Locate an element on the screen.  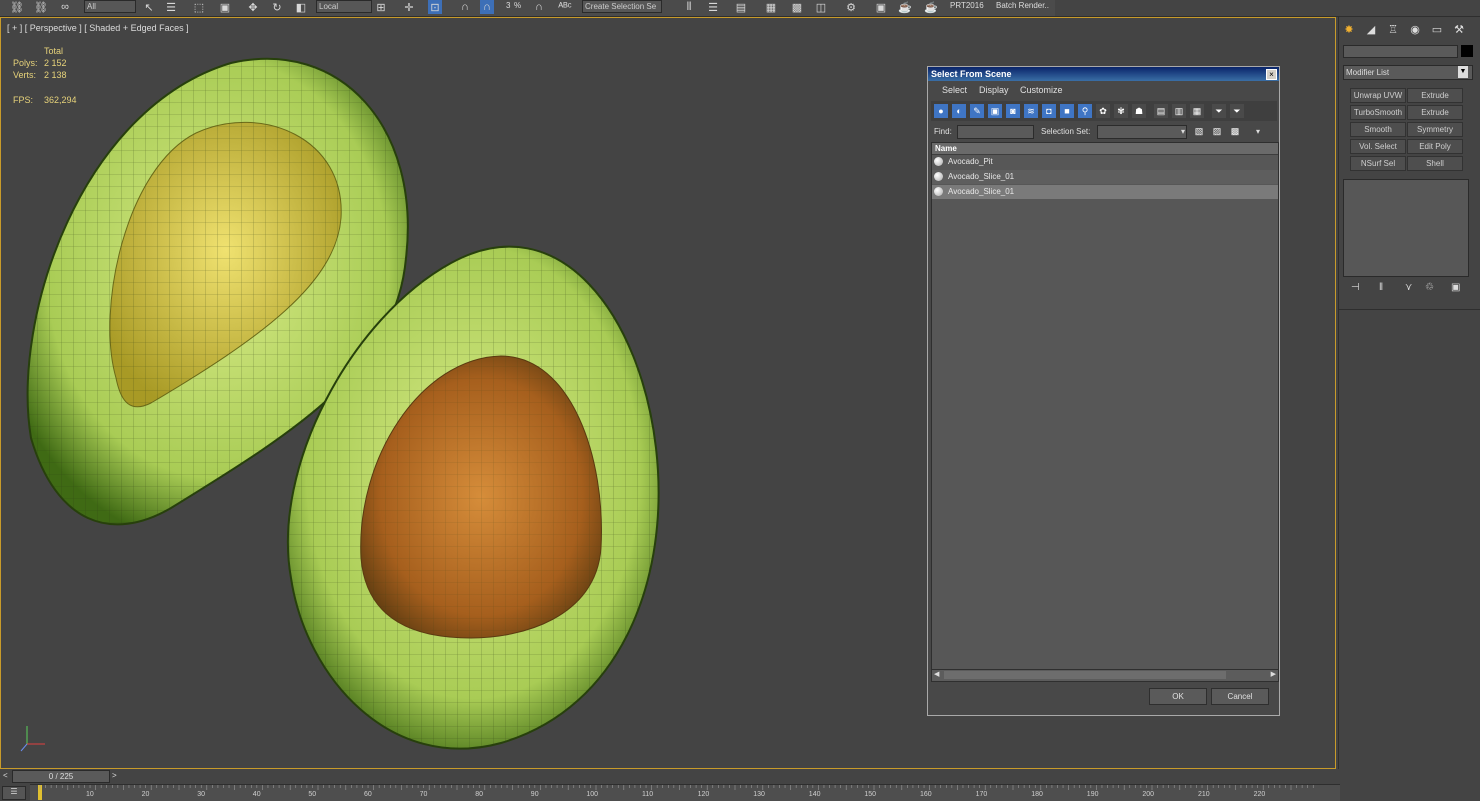
modifier-button-3: TurboSmooth is located at coordinates (1378, 112).